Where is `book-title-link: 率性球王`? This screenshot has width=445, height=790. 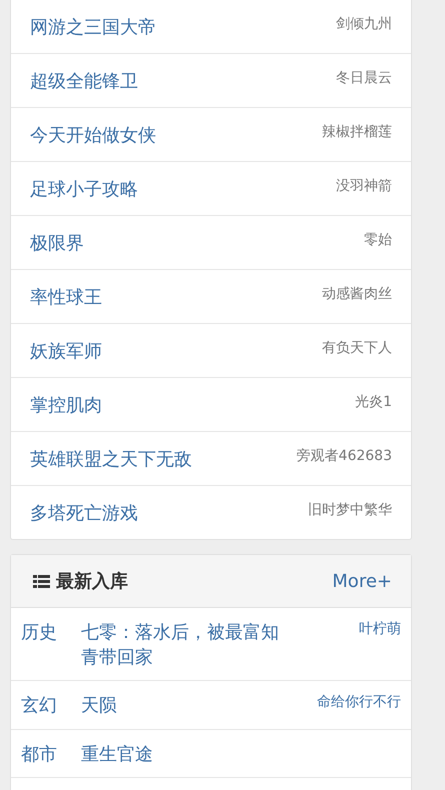 book-title-link: 率性球王 is located at coordinates (66, 304).